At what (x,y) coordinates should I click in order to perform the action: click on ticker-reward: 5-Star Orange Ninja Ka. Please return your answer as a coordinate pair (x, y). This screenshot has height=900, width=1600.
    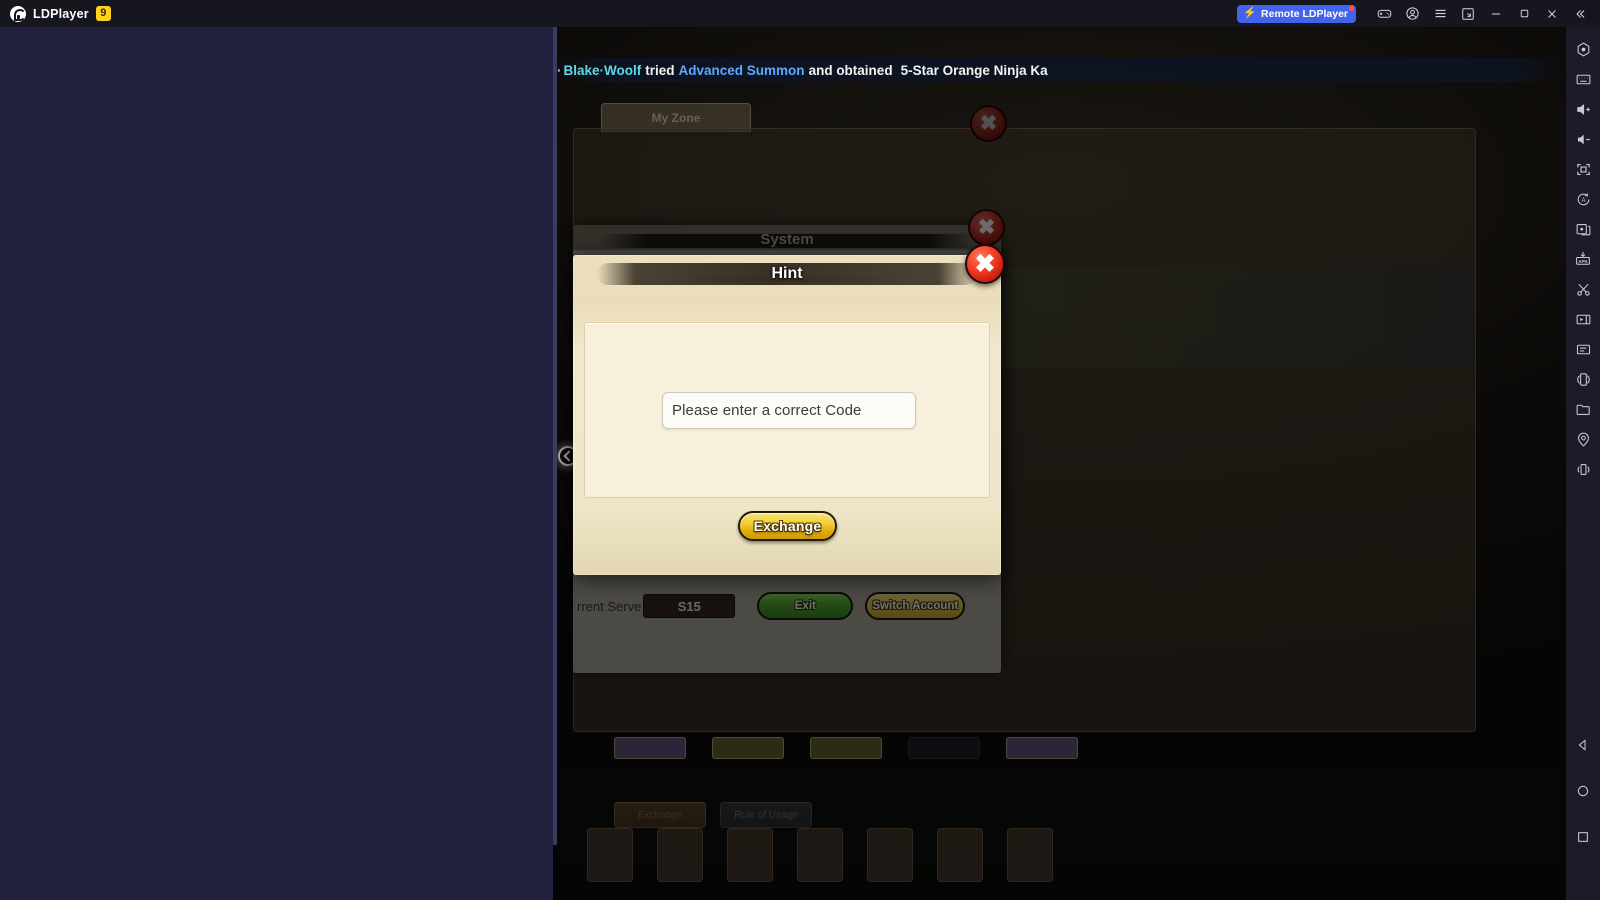
    Looking at the image, I should click on (974, 70).